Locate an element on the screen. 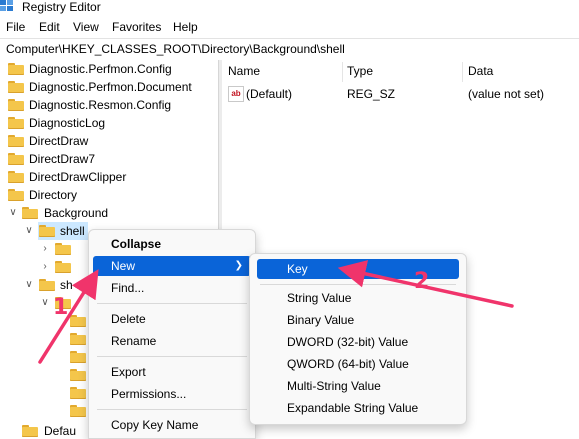 The height and width of the screenshot is (439, 579). submenu-item-dword-value: DWORD (32-bit) Value is located at coordinates (358, 342).